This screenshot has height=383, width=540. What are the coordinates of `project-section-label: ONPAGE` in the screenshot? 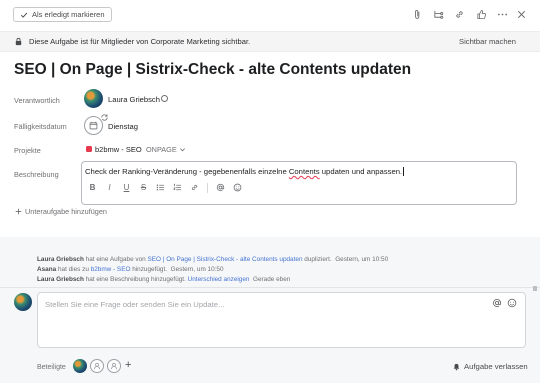 It's located at (161, 149).